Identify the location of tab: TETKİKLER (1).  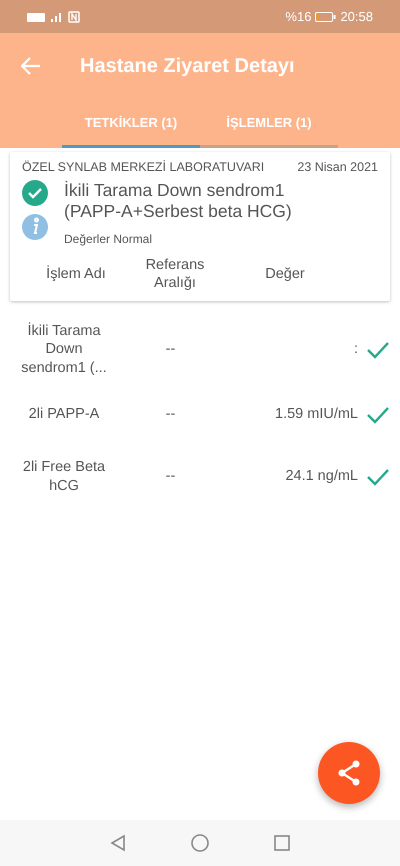
(131, 123).